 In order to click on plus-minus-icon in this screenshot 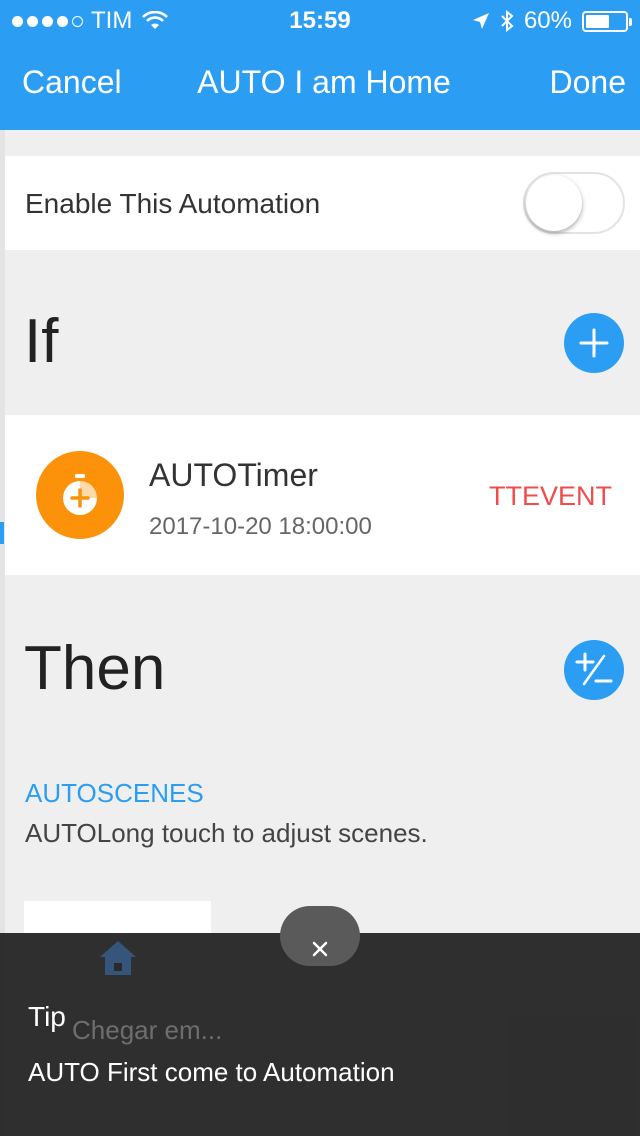, I will do `click(594, 669)`.